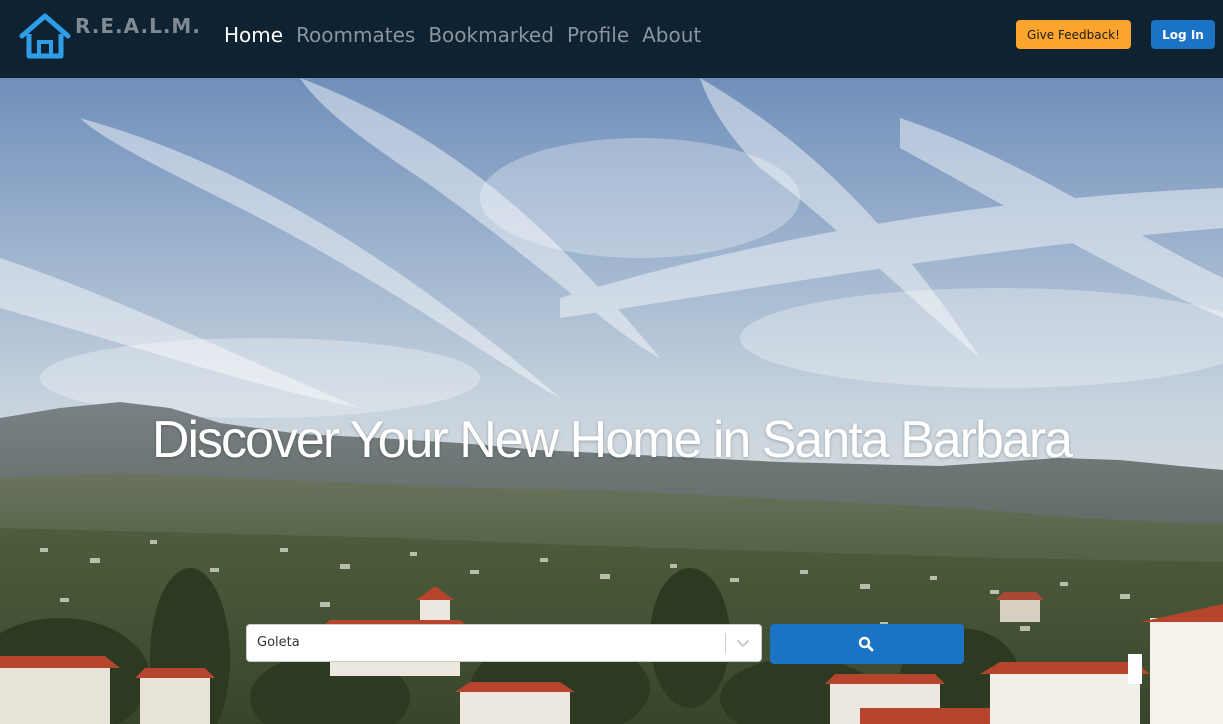  What do you see at coordinates (612, 440) in the screenshot?
I see `hero-title: Discover Your New Home in Santa Barbara` at bounding box center [612, 440].